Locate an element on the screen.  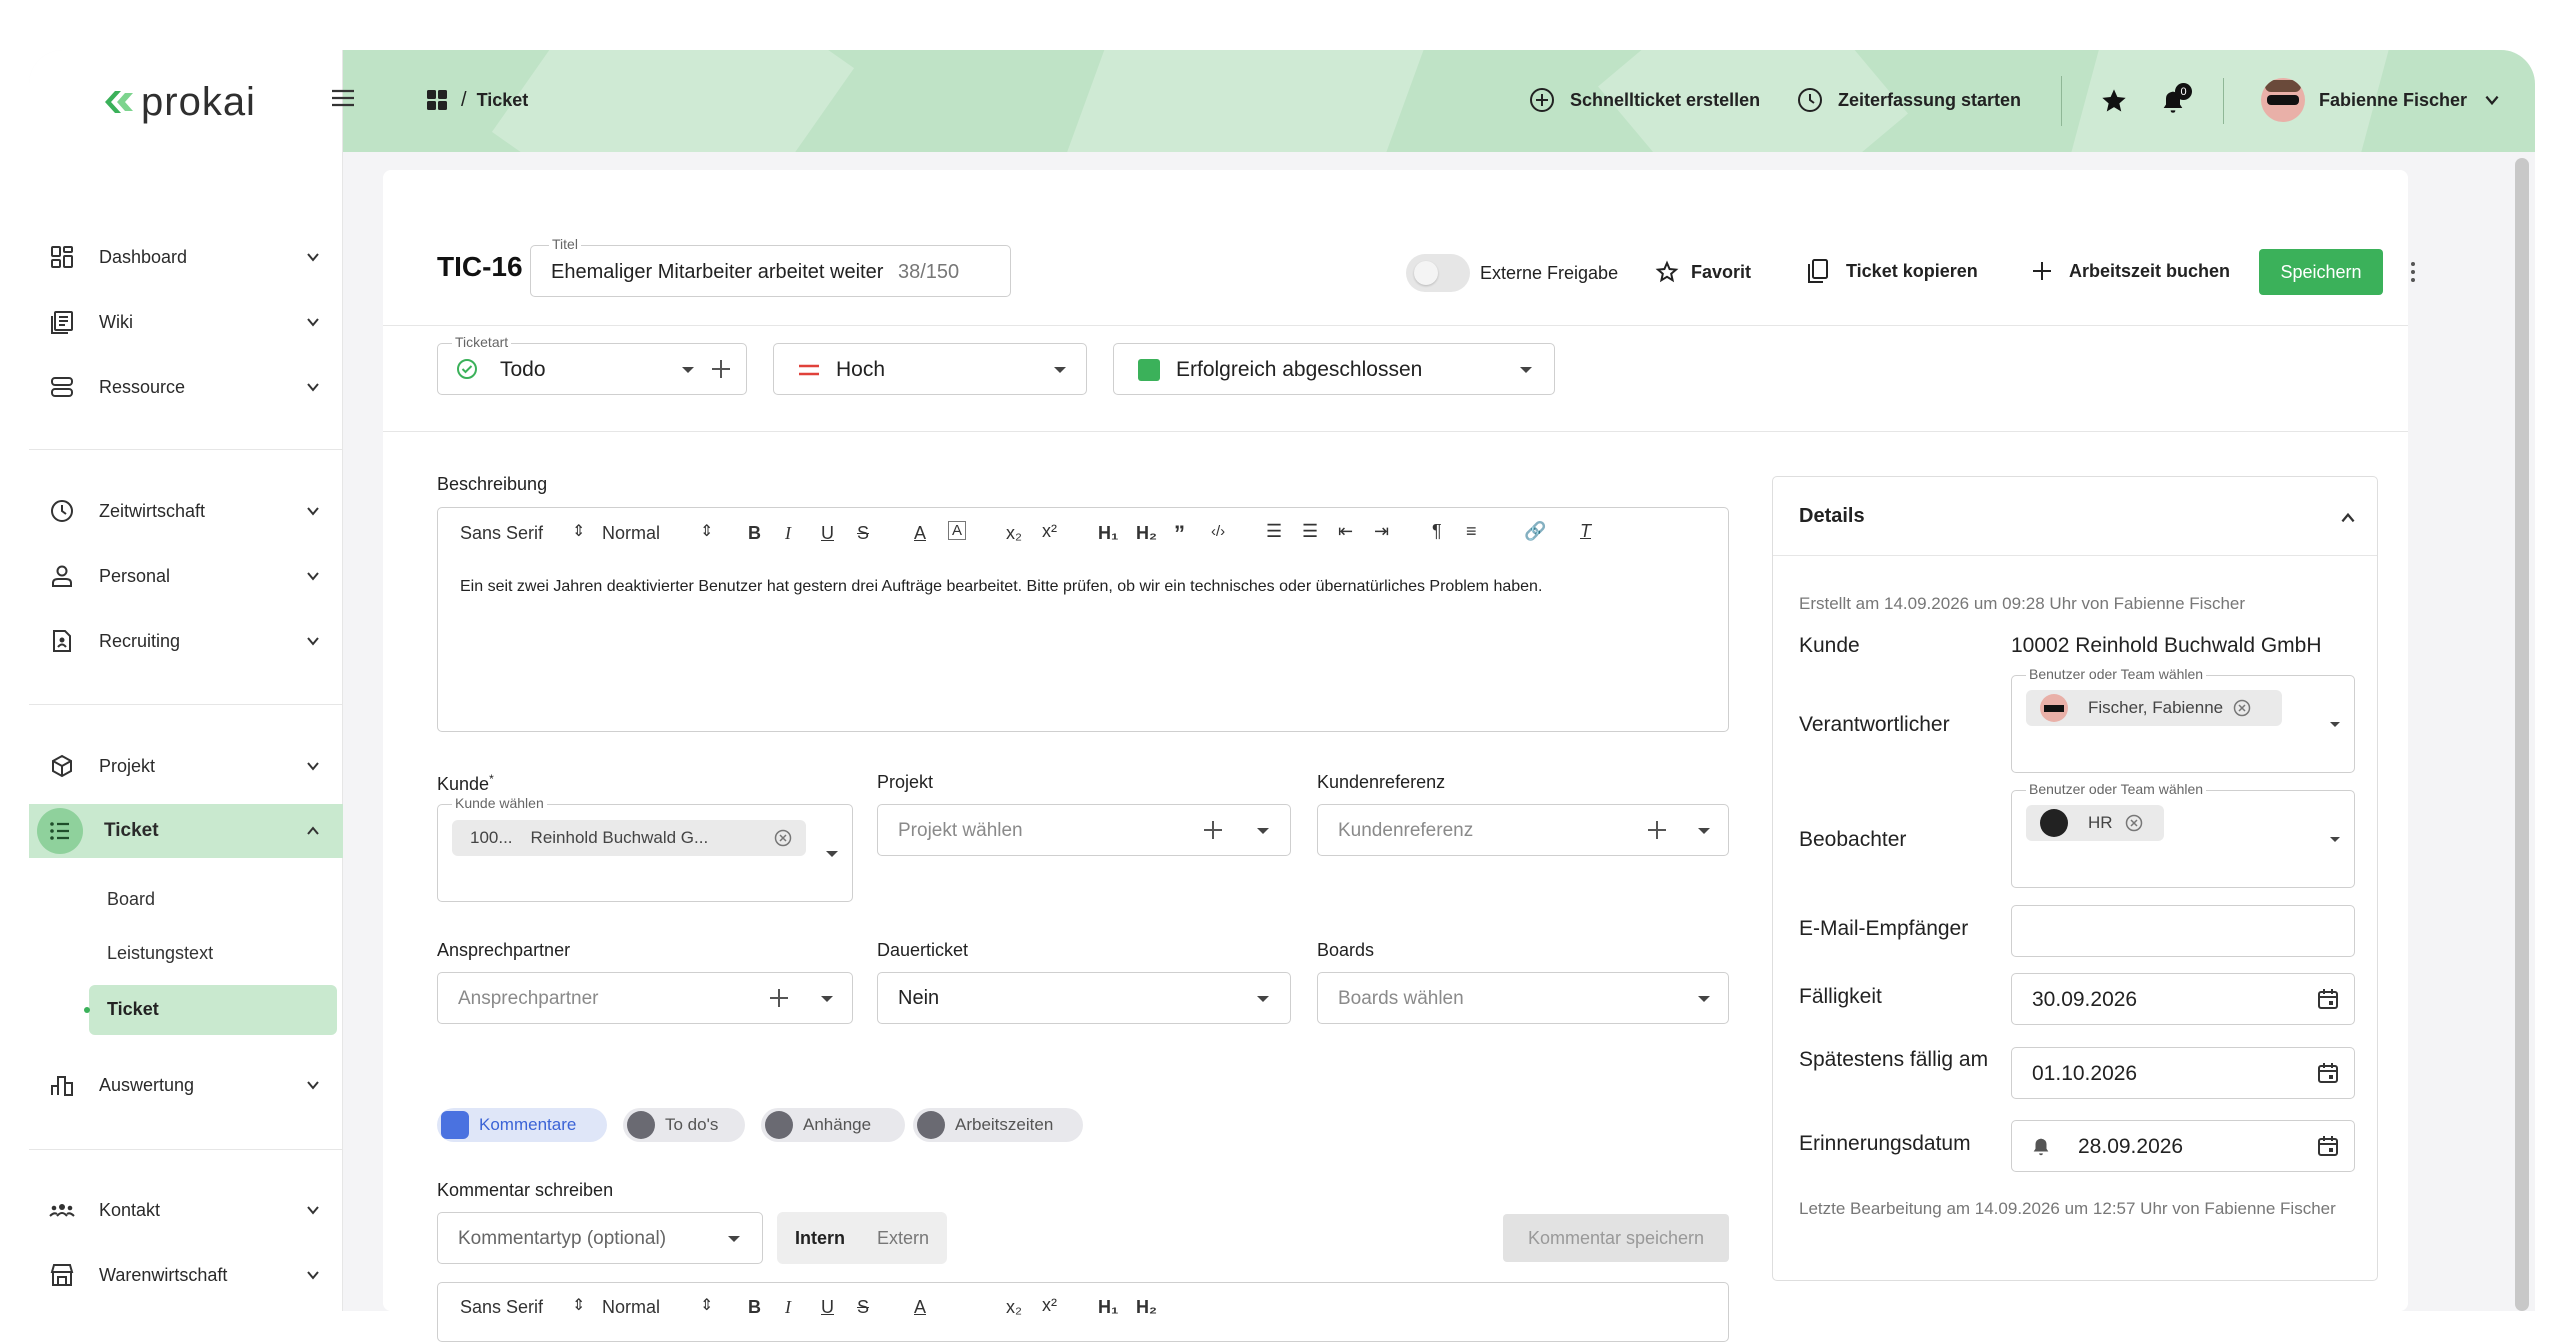
status-select: Erfolgreich abgeschlossen is located at coordinates (1334, 369).